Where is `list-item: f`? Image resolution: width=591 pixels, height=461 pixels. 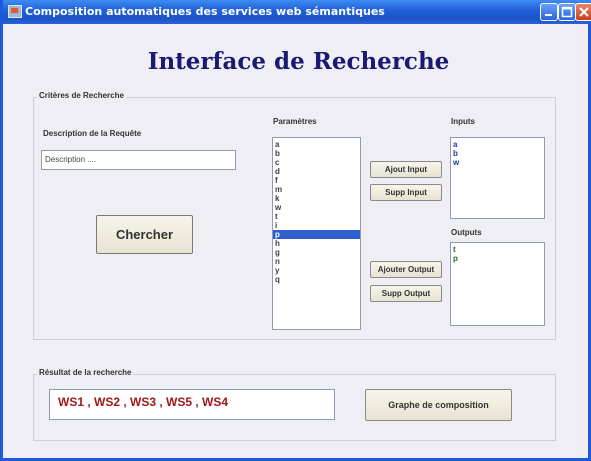
list-item: f is located at coordinates (316, 180).